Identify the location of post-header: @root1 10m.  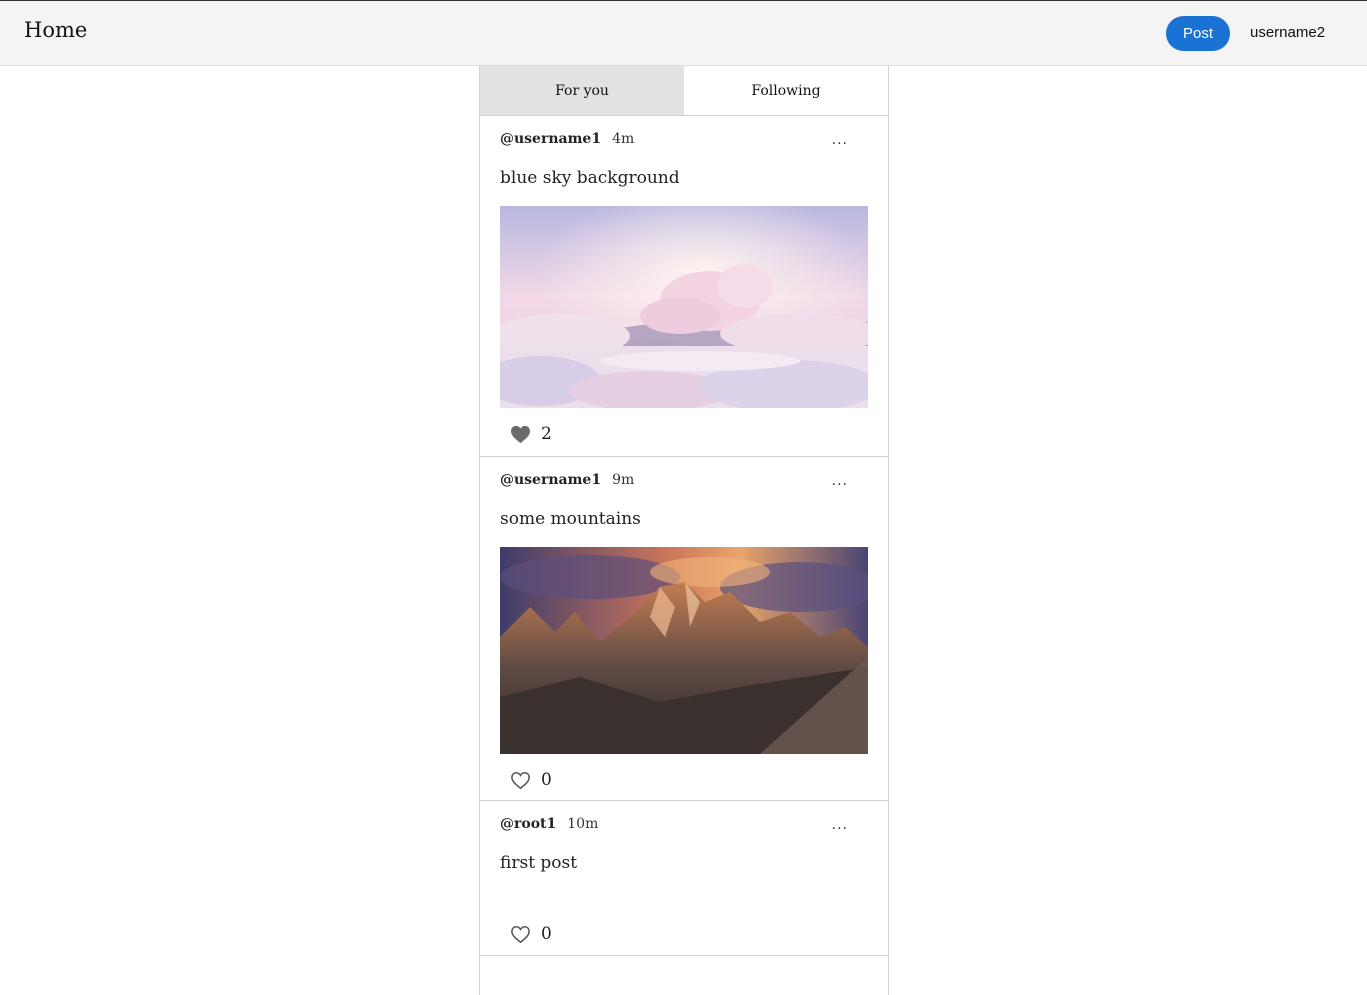
(549, 824).